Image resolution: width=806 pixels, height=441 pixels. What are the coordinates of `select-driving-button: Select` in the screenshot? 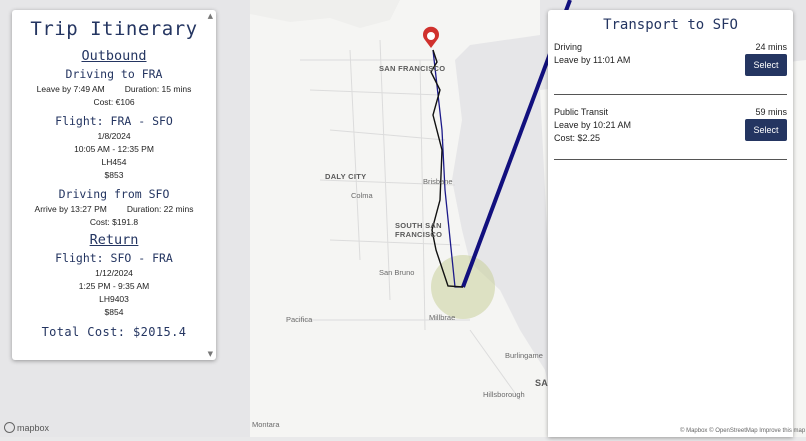 It's located at (766, 65).